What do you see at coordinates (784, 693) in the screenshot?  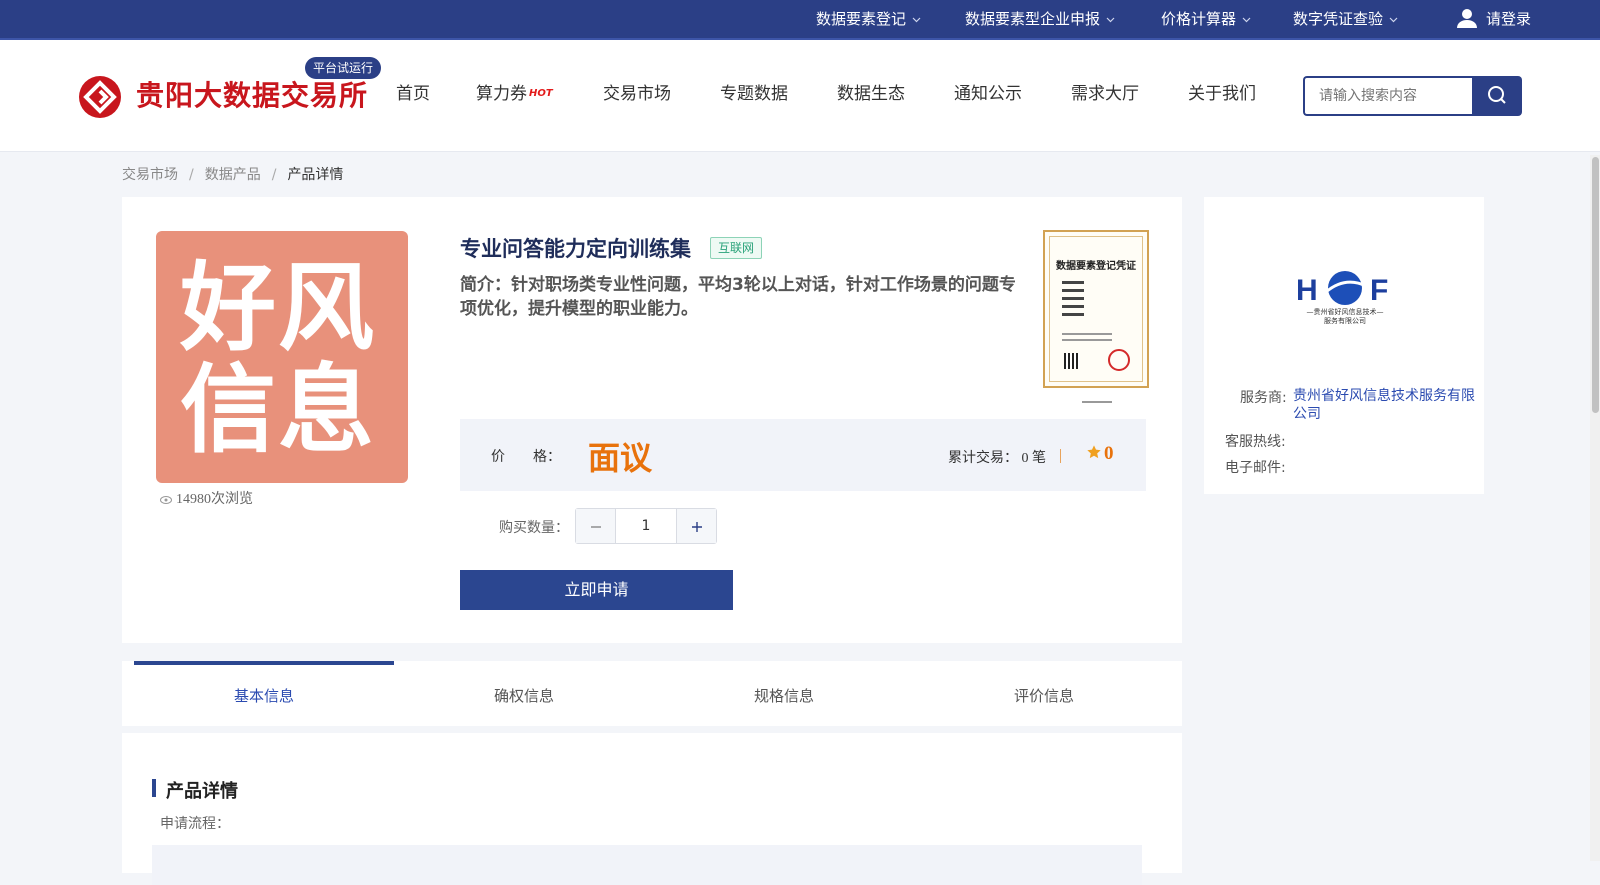 I see `tab-spec-info: 规格信息` at bounding box center [784, 693].